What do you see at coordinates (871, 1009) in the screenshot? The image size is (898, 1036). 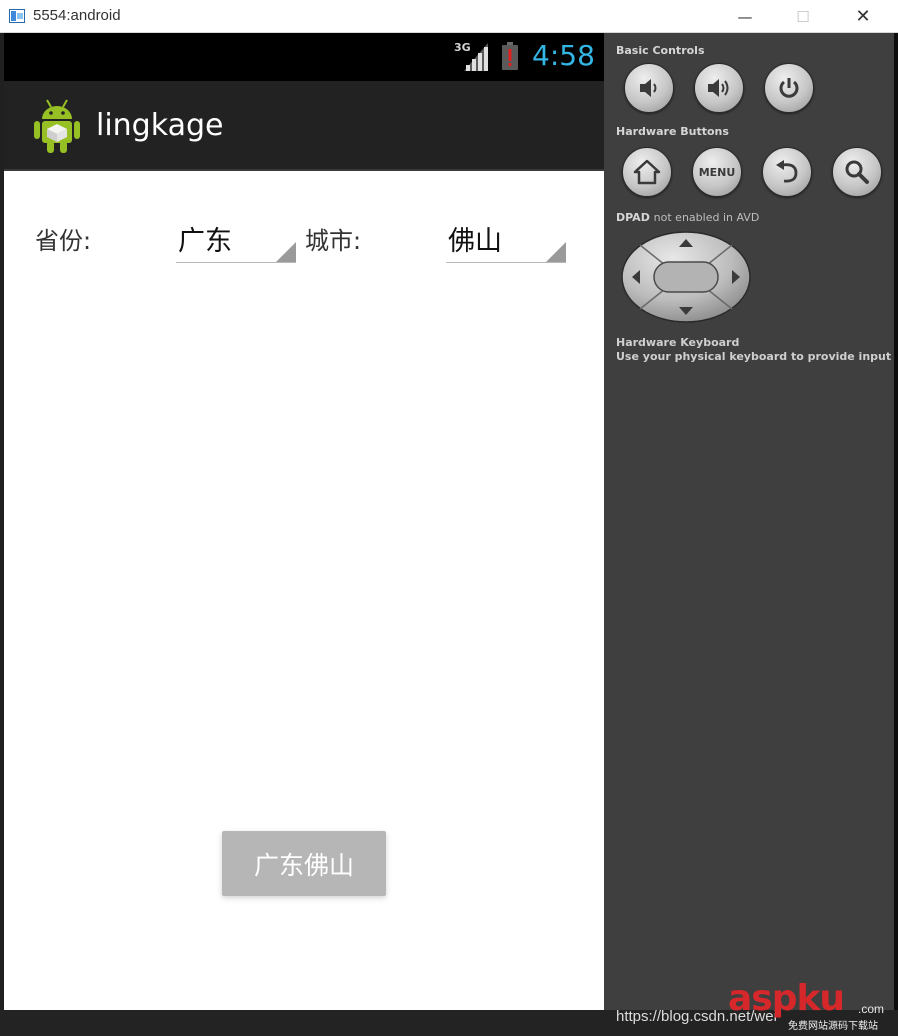 I see `watermark-suffix: .com` at bounding box center [871, 1009].